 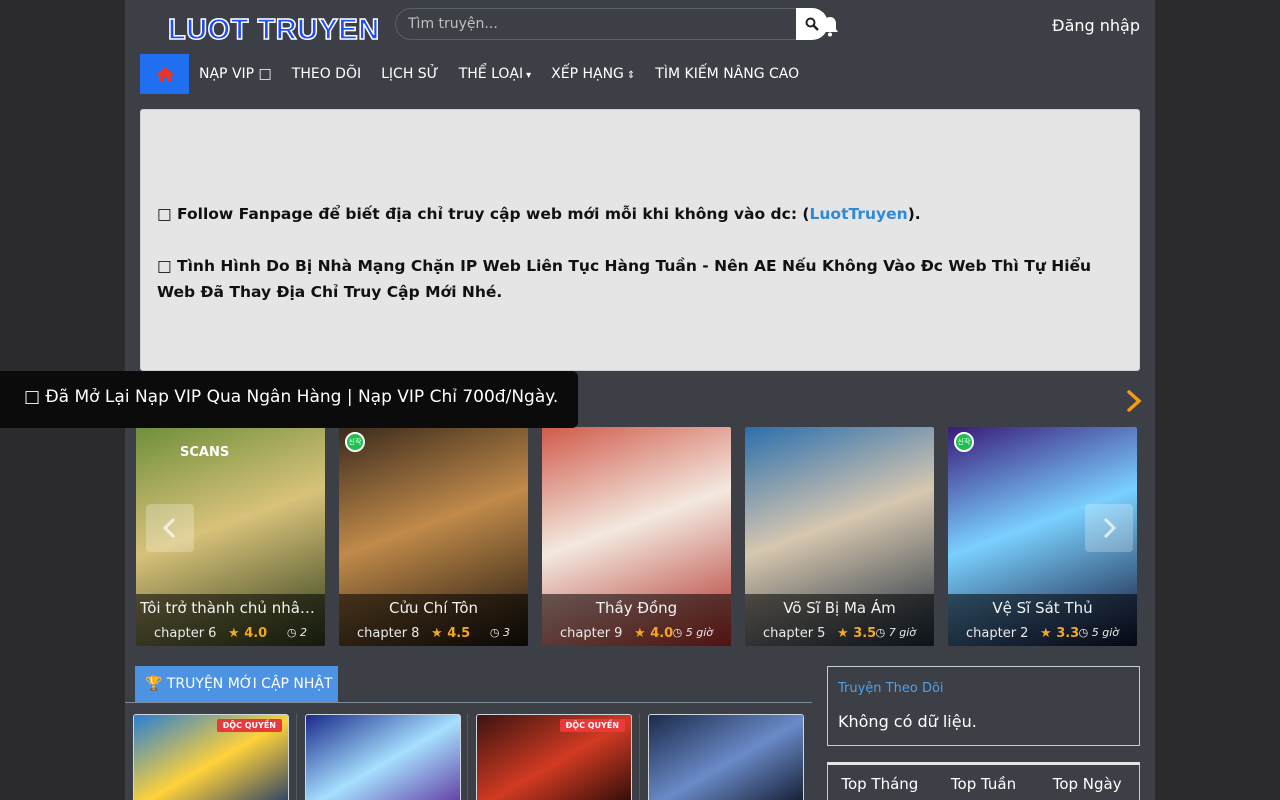 What do you see at coordinates (983, 706) in the screenshot?
I see `followed-comics-panel: Truyện Theo Dõi Không có dữ liệu.` at bounding box center [983, 706].